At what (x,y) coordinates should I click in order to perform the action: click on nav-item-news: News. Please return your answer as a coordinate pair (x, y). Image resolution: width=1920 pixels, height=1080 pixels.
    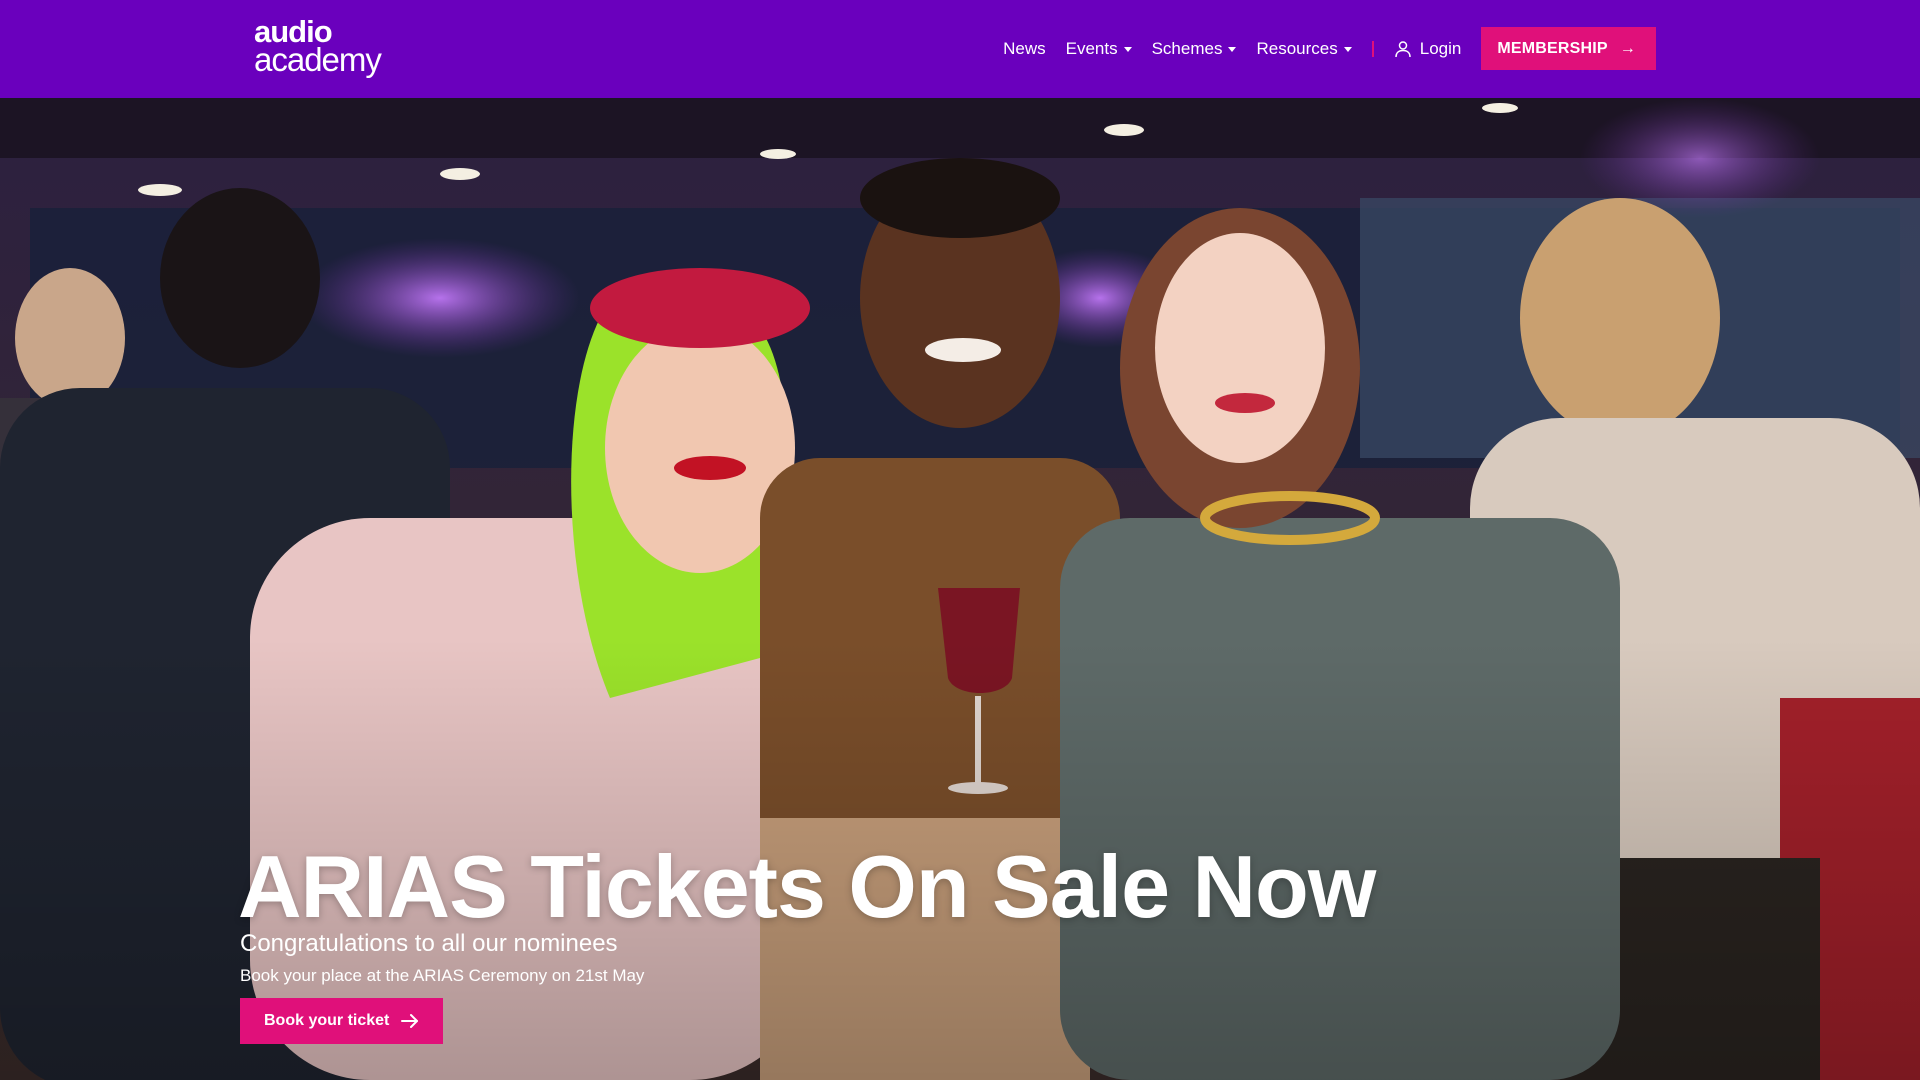
    Looking at the image, I should click on (1024, 49).